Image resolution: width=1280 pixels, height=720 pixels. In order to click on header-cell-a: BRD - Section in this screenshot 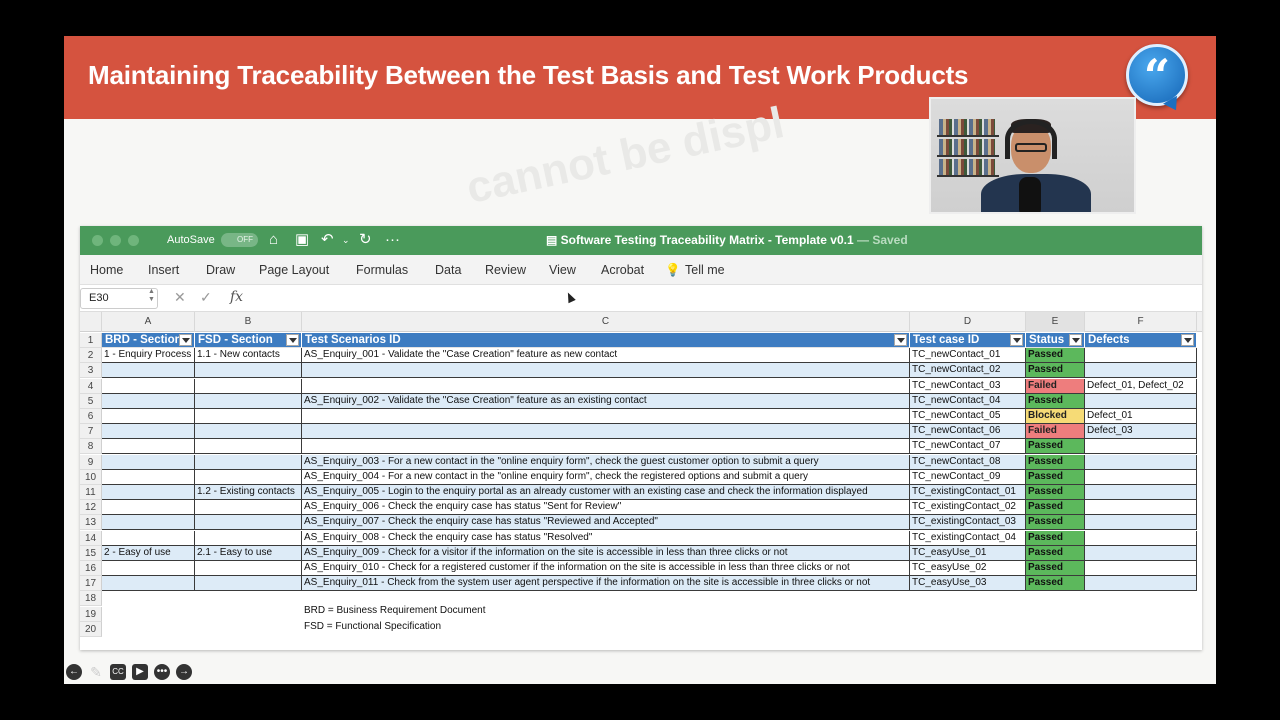, I will do `click(148, 340)`.